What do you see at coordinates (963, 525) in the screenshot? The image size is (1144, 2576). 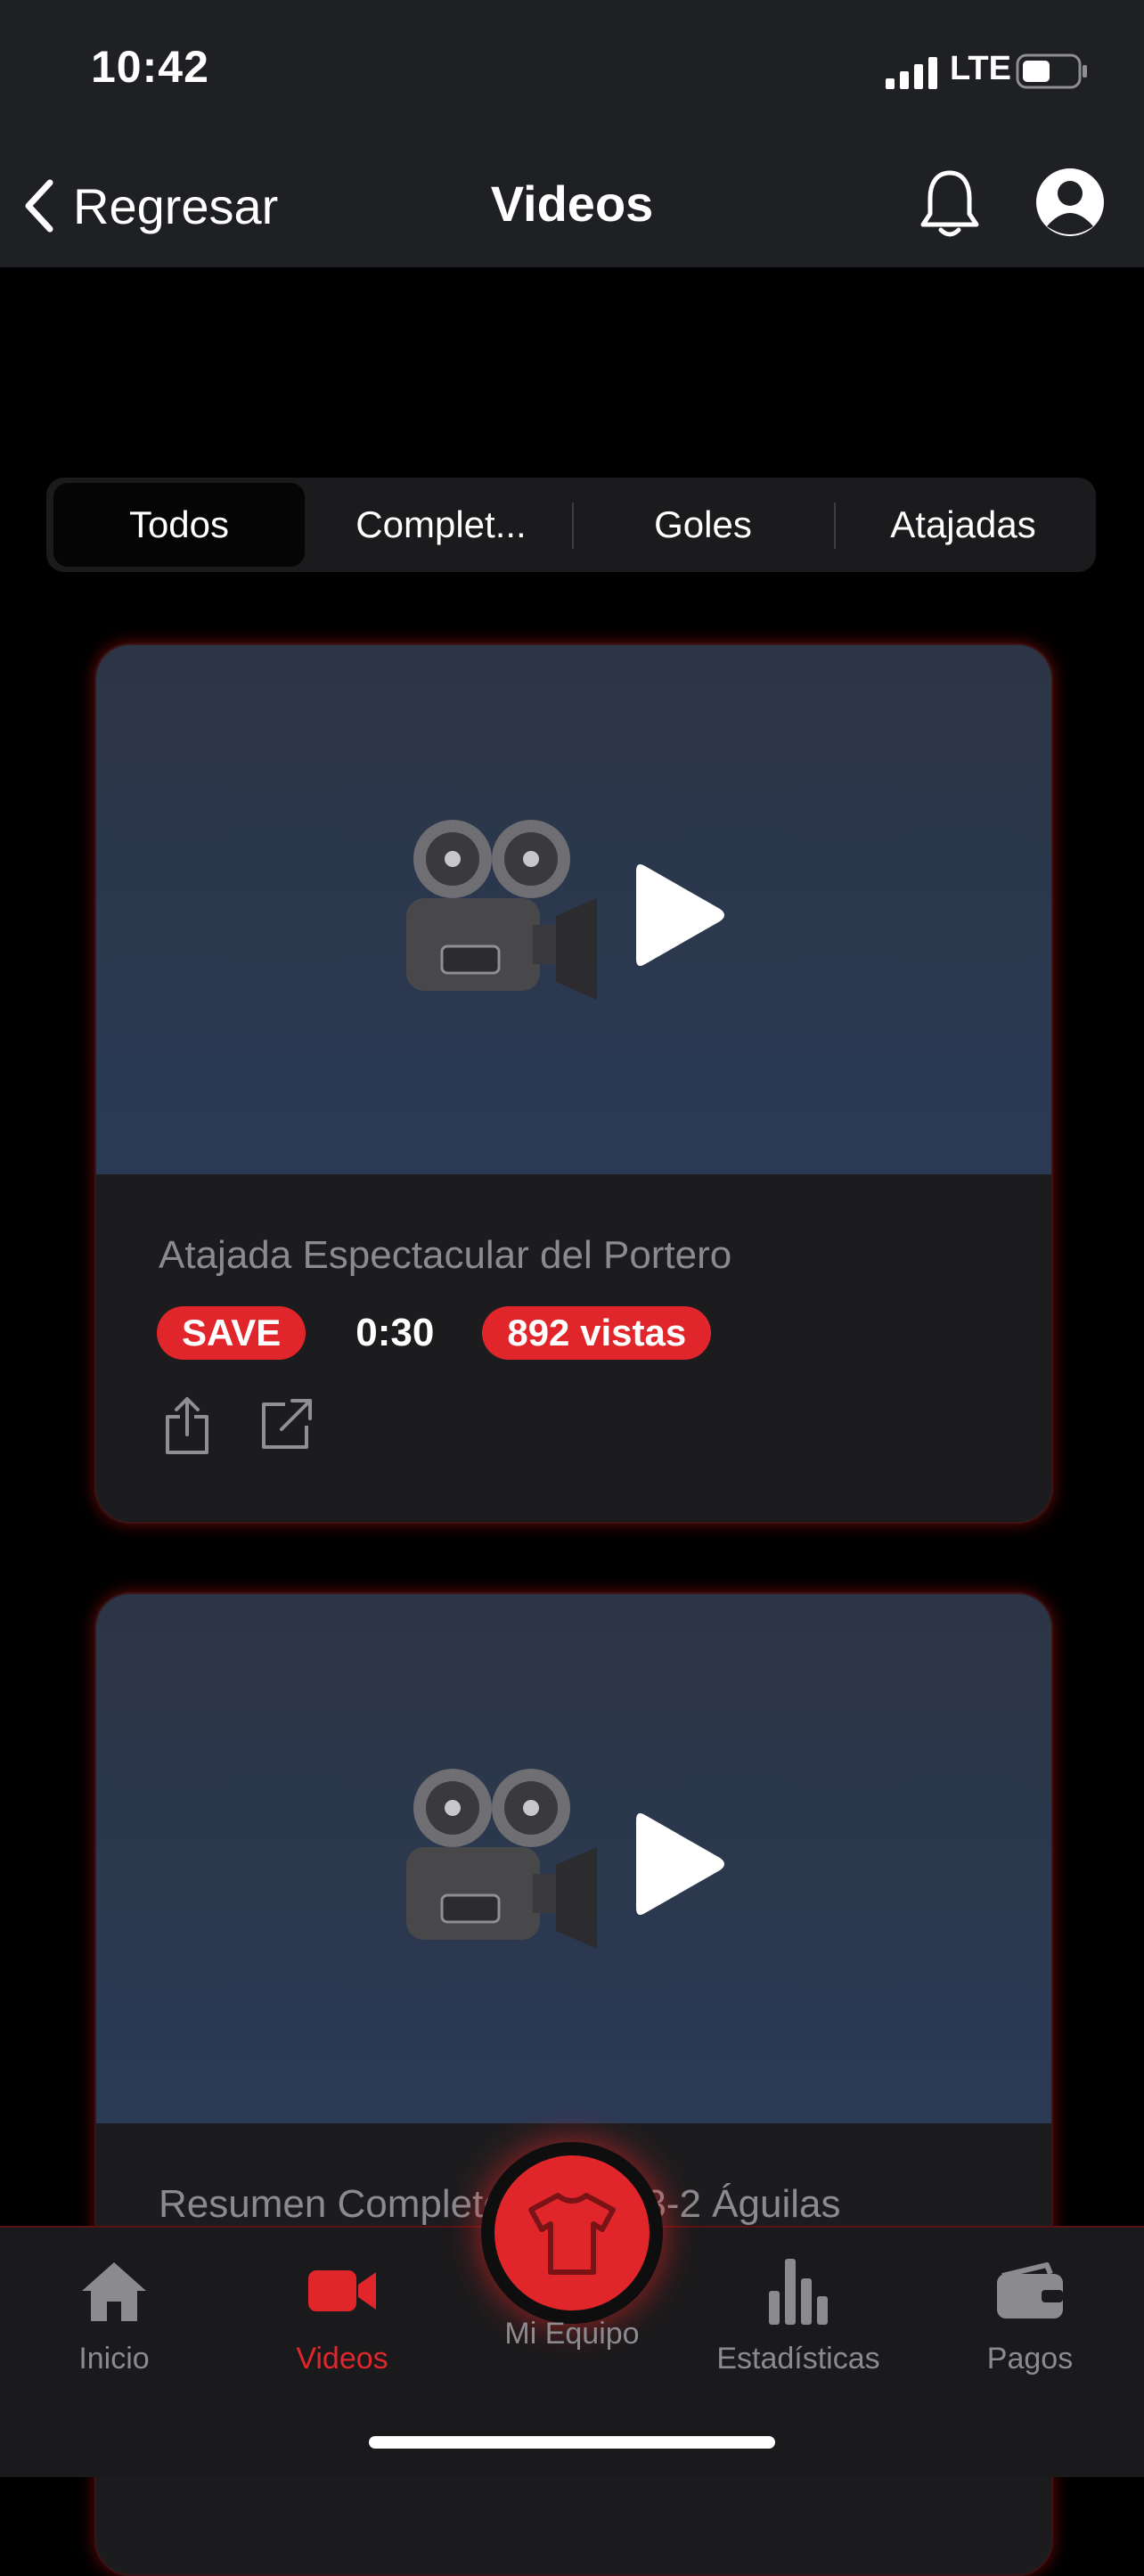 I see `segment-atajadas: Atajadas` at bounding box center [963, 525].